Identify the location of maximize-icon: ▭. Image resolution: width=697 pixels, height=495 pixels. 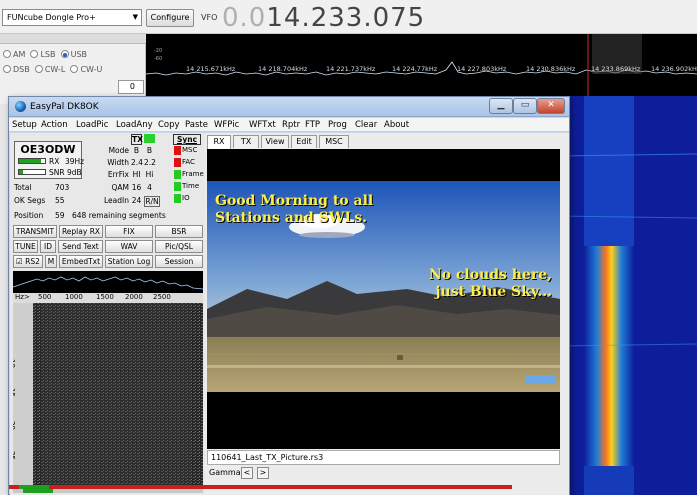
(525, 105).